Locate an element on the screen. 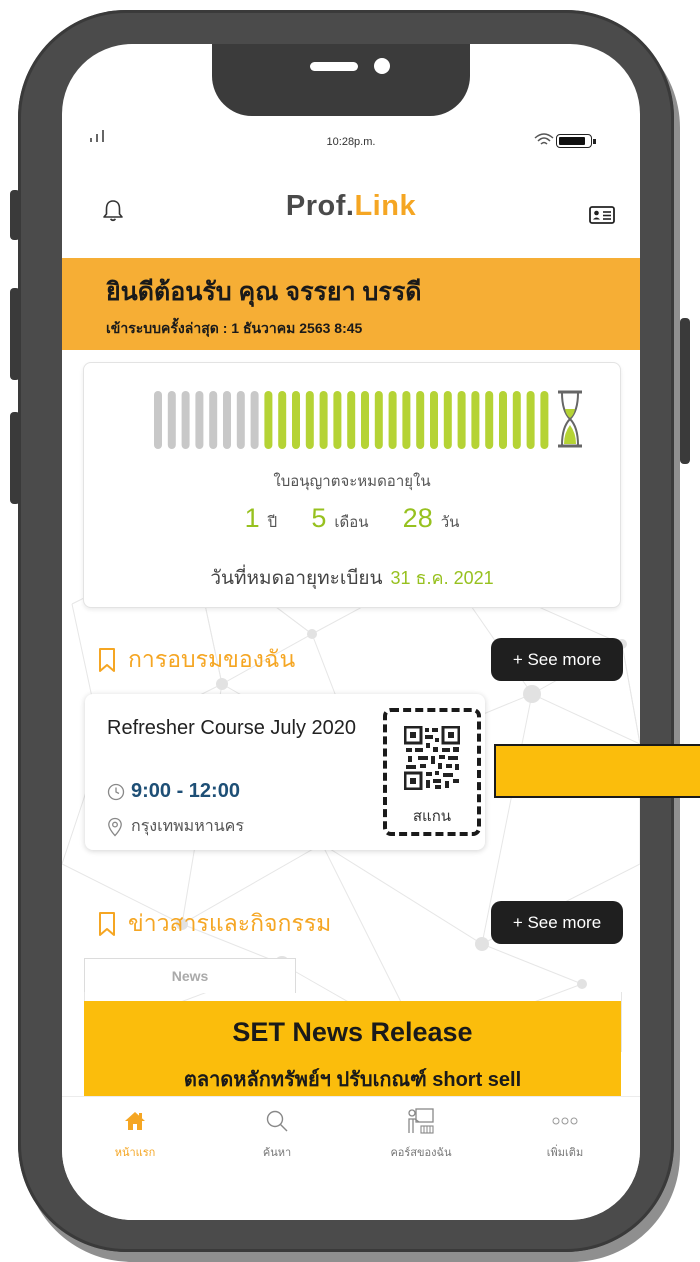  news-banner-subtitle: ตลาดหลักทรัพย์ฯ ปรับเกณฑ์ short sell is located at coordinates (352, 1080).